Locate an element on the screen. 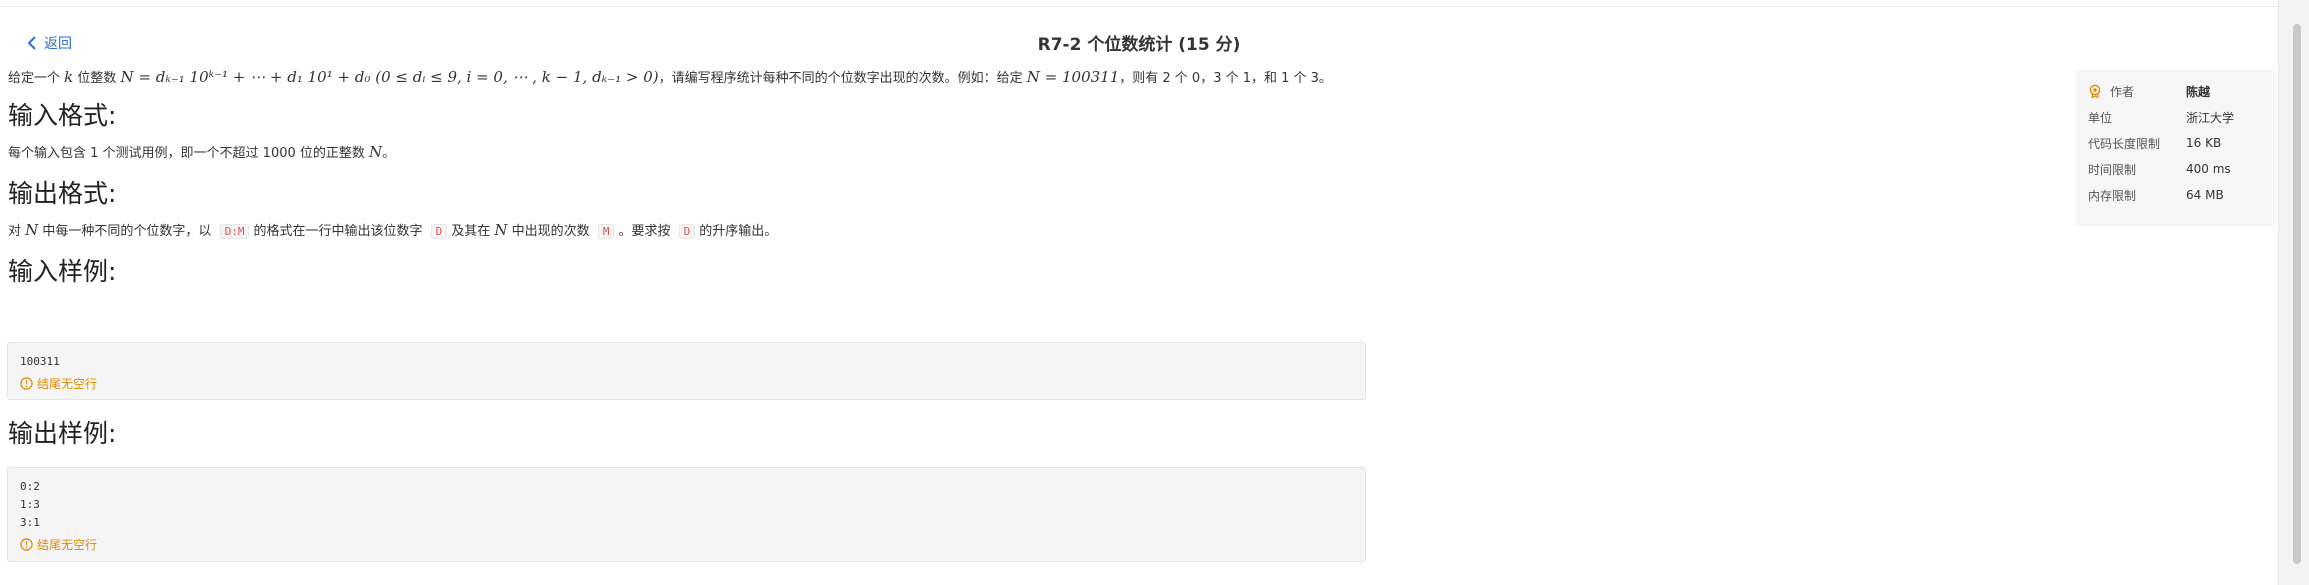 Image resolution: width=2309 pixels, height=585 pixels. sample-output-block: 0:2 1:3 3:1 结尾无空行 is located at coordinates (686, 514).